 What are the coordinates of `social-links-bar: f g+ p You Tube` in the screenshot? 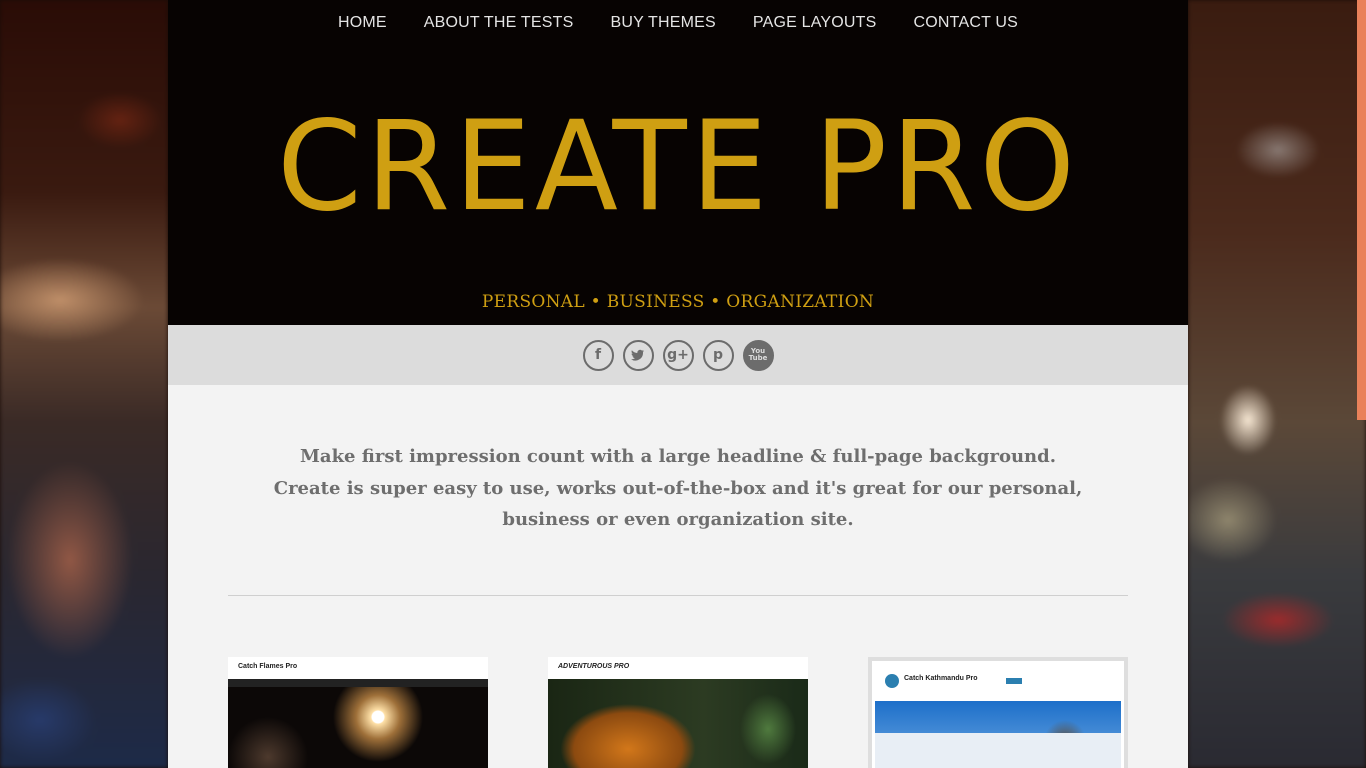 It's located at (678, 355).